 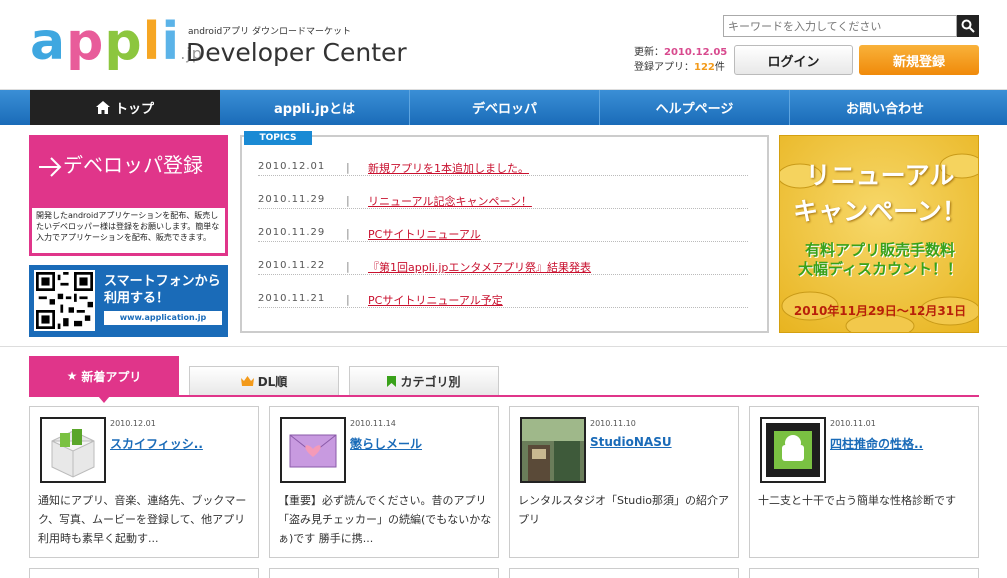 I want to click on apps-count: 122, so click(x=704, y=67).